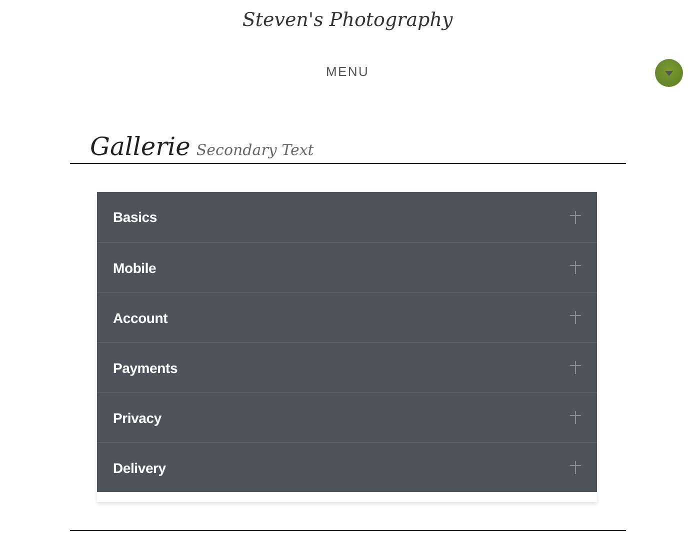  I want to click on caret-down-icon, so click(669, 73).